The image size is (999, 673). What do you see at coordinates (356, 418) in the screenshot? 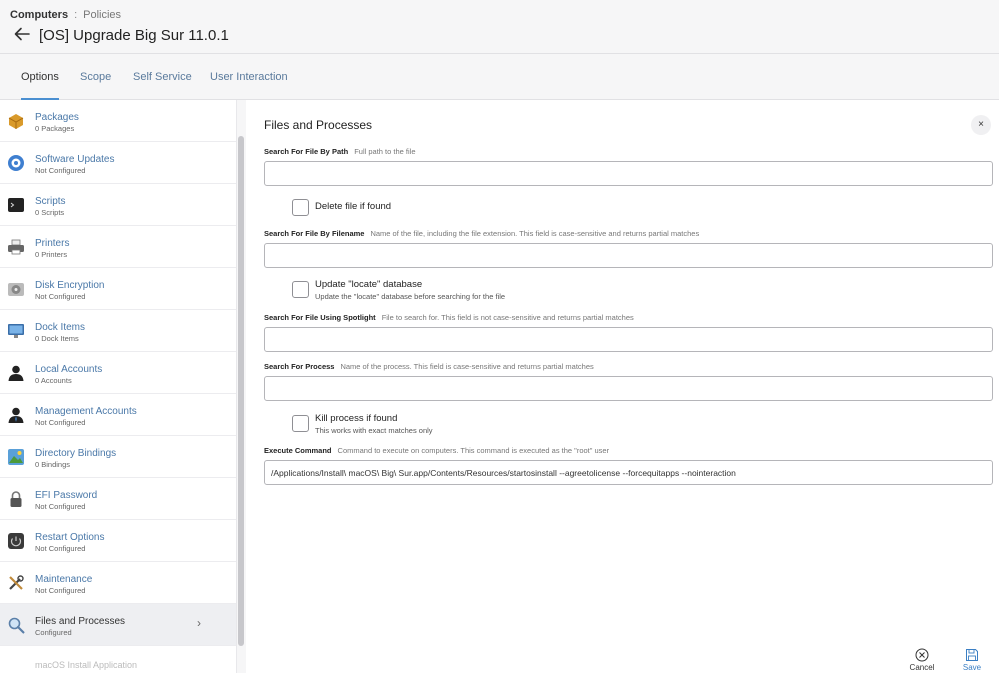
I see `kill-process-label: Kill process if found` at bounding box center [356, 418].